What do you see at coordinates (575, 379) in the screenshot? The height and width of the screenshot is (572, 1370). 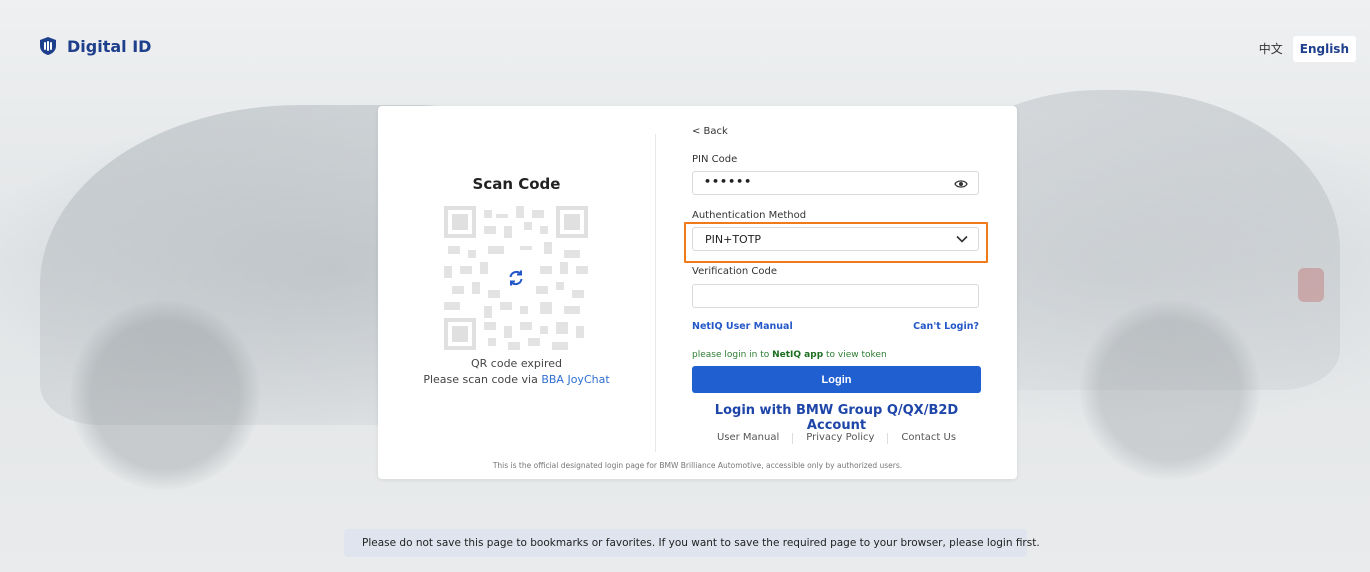 I see `joychat-link: BBA JoyChat` at bounding box center [575, 379].